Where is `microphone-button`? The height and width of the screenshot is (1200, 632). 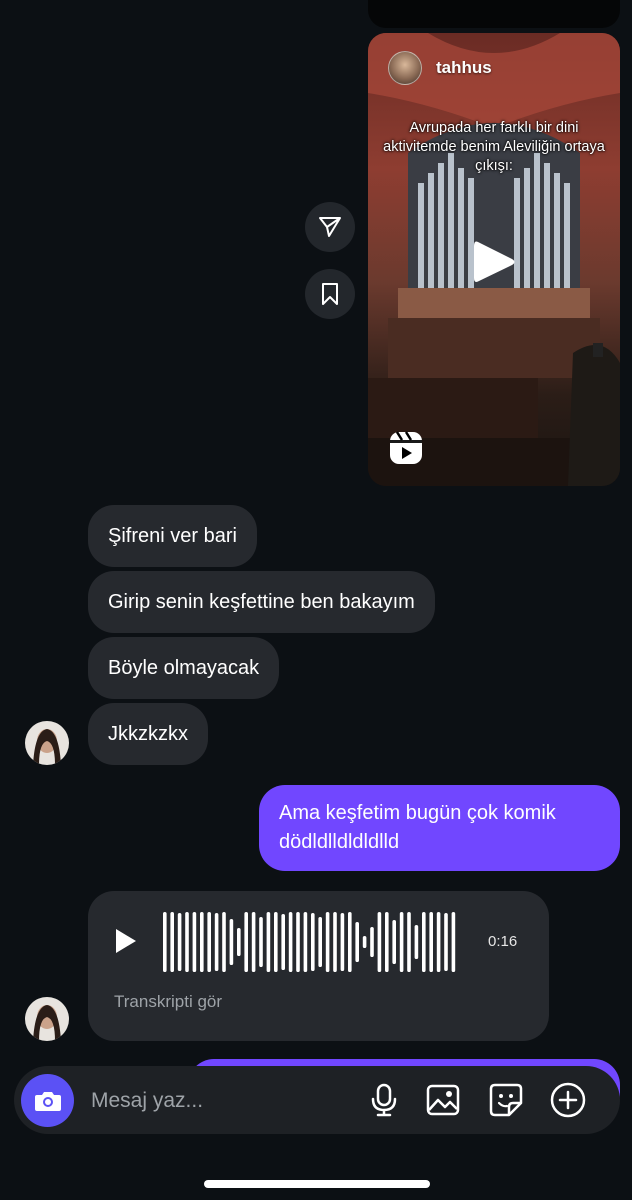
microphone-button is located at coordinates (384, 1100).